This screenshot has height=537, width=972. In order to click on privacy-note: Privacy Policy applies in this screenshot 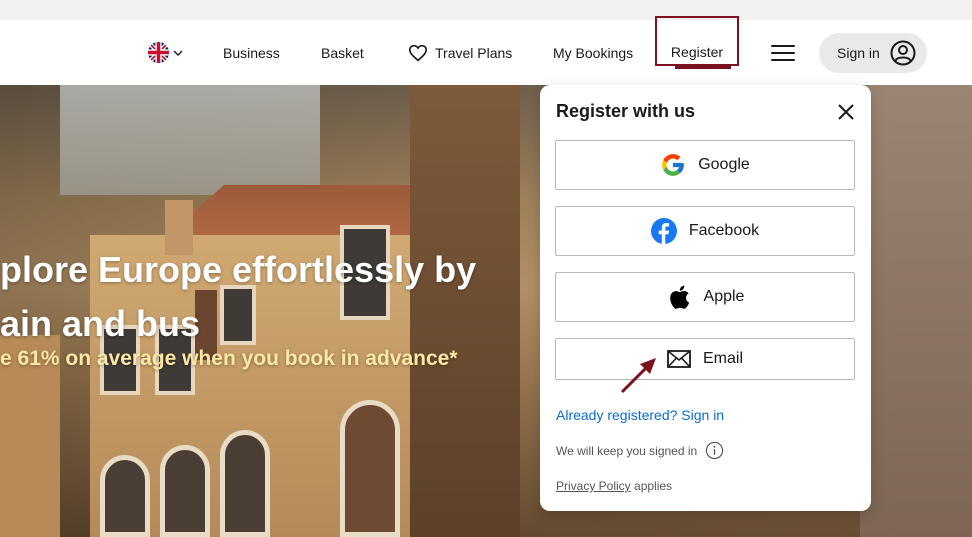, I will do `click(614, 486)`.